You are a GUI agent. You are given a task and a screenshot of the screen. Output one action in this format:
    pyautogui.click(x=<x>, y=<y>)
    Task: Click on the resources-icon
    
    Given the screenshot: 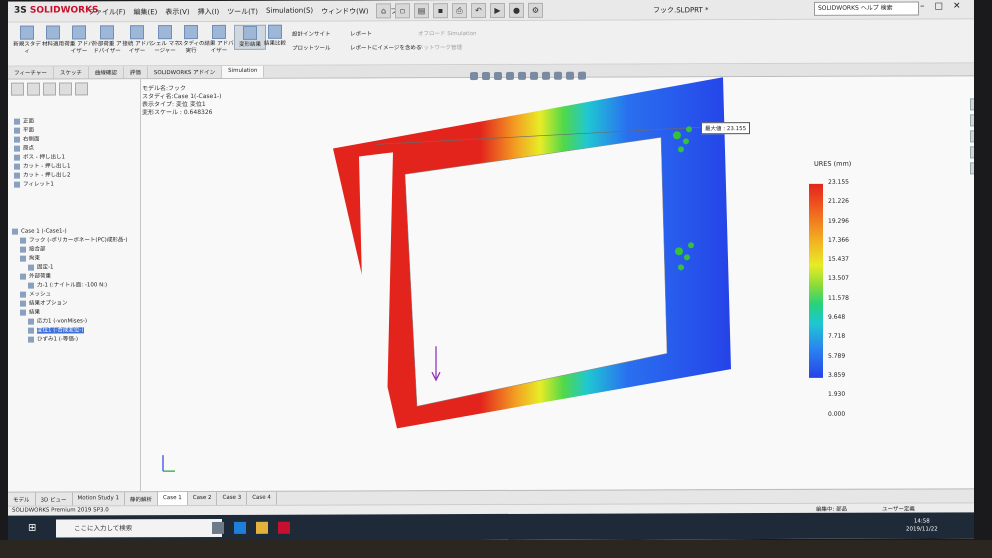 What is the action you would take?
    pyautogui.click(x=972, y=104)
    